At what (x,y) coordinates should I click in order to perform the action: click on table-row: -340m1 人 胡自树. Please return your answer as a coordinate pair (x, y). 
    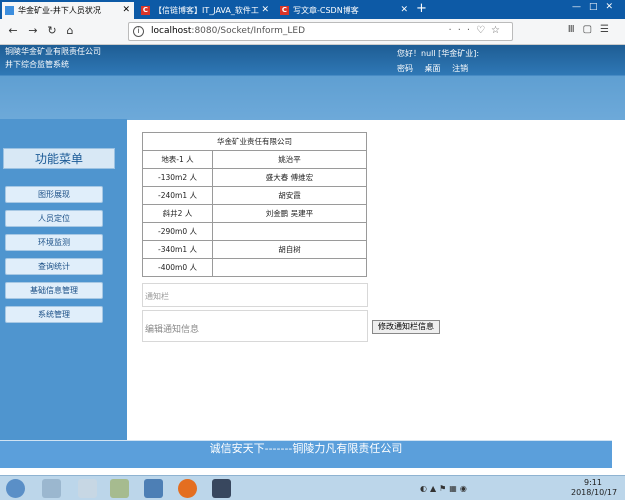
    Looking at the image, I should click on (254, 249).